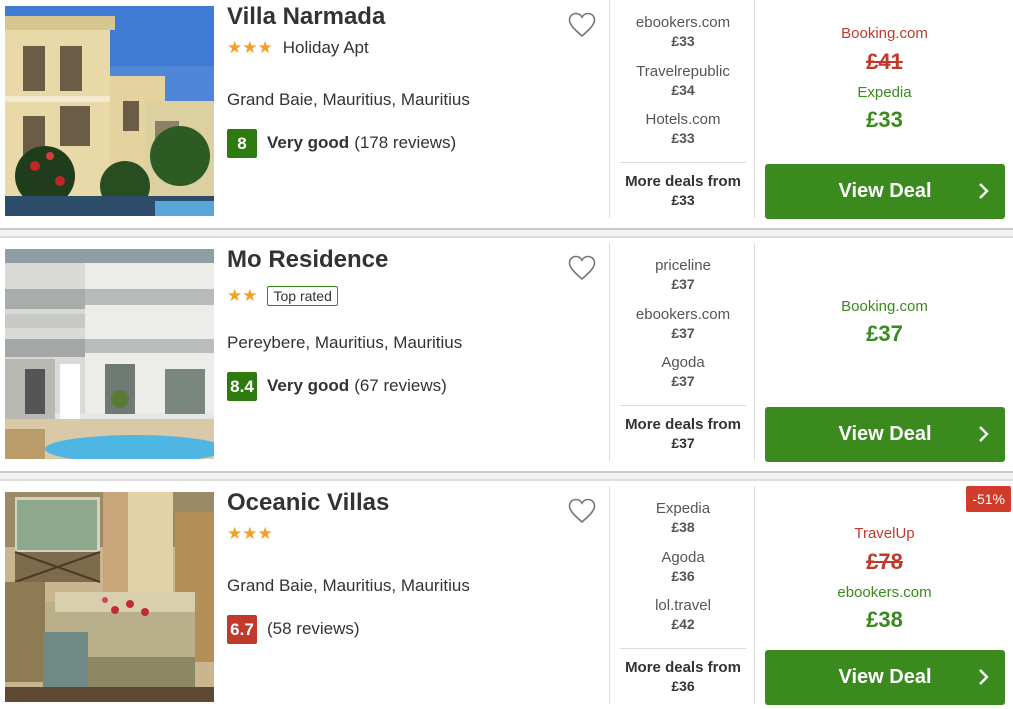  Describe the element at coordinates (683, 71) in the screenshot. I see `deal-provider: Travelrepublic` at that location.